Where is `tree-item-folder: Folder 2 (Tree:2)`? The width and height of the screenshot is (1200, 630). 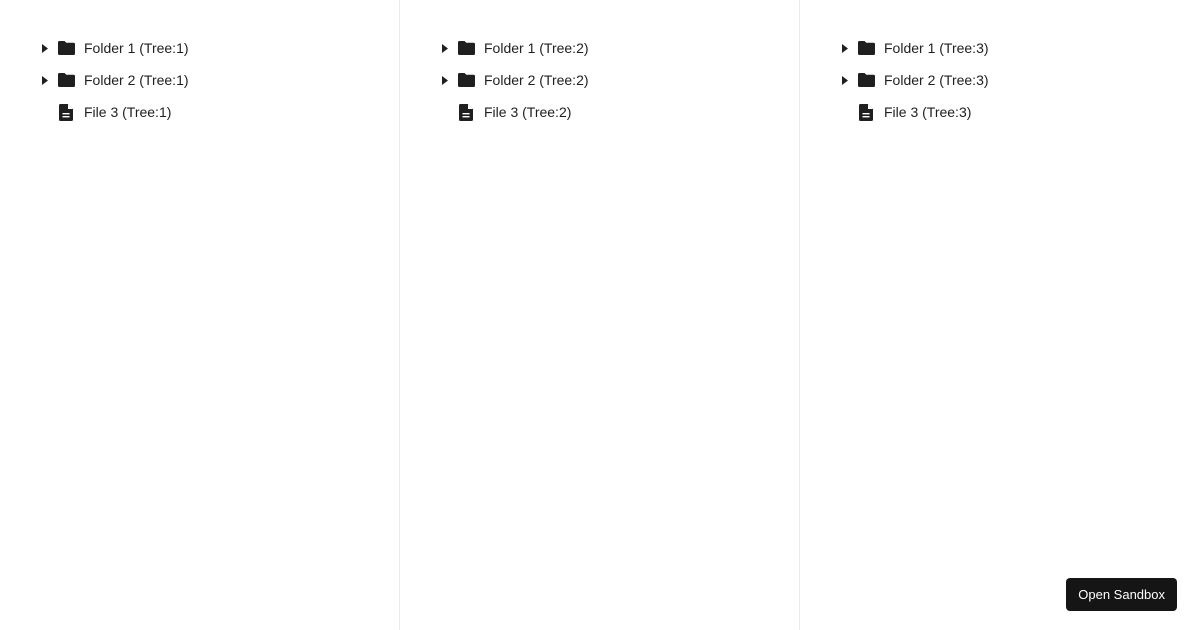
tree-item-folder: Folder 2 (Tree:2) is located at coordinates (599, 80).